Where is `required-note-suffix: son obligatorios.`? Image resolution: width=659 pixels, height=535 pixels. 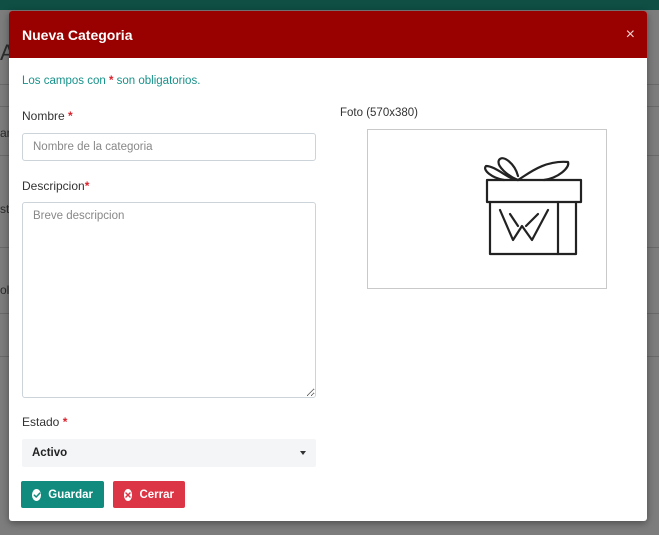
required-note-suffix: son obligatorios. is located at coordinates (158, 81).